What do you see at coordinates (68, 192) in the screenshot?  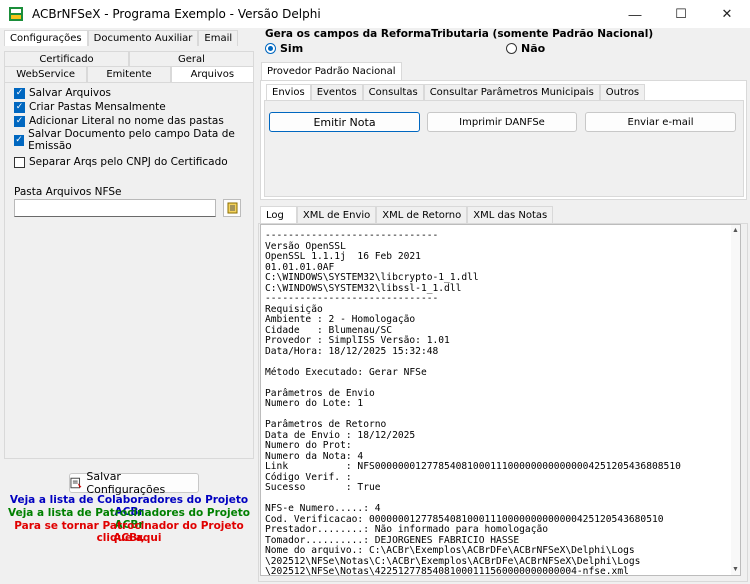 I see `pasta-arquivos-label: Pasta Arquivos NFSe` at bounding box center [68, 192].